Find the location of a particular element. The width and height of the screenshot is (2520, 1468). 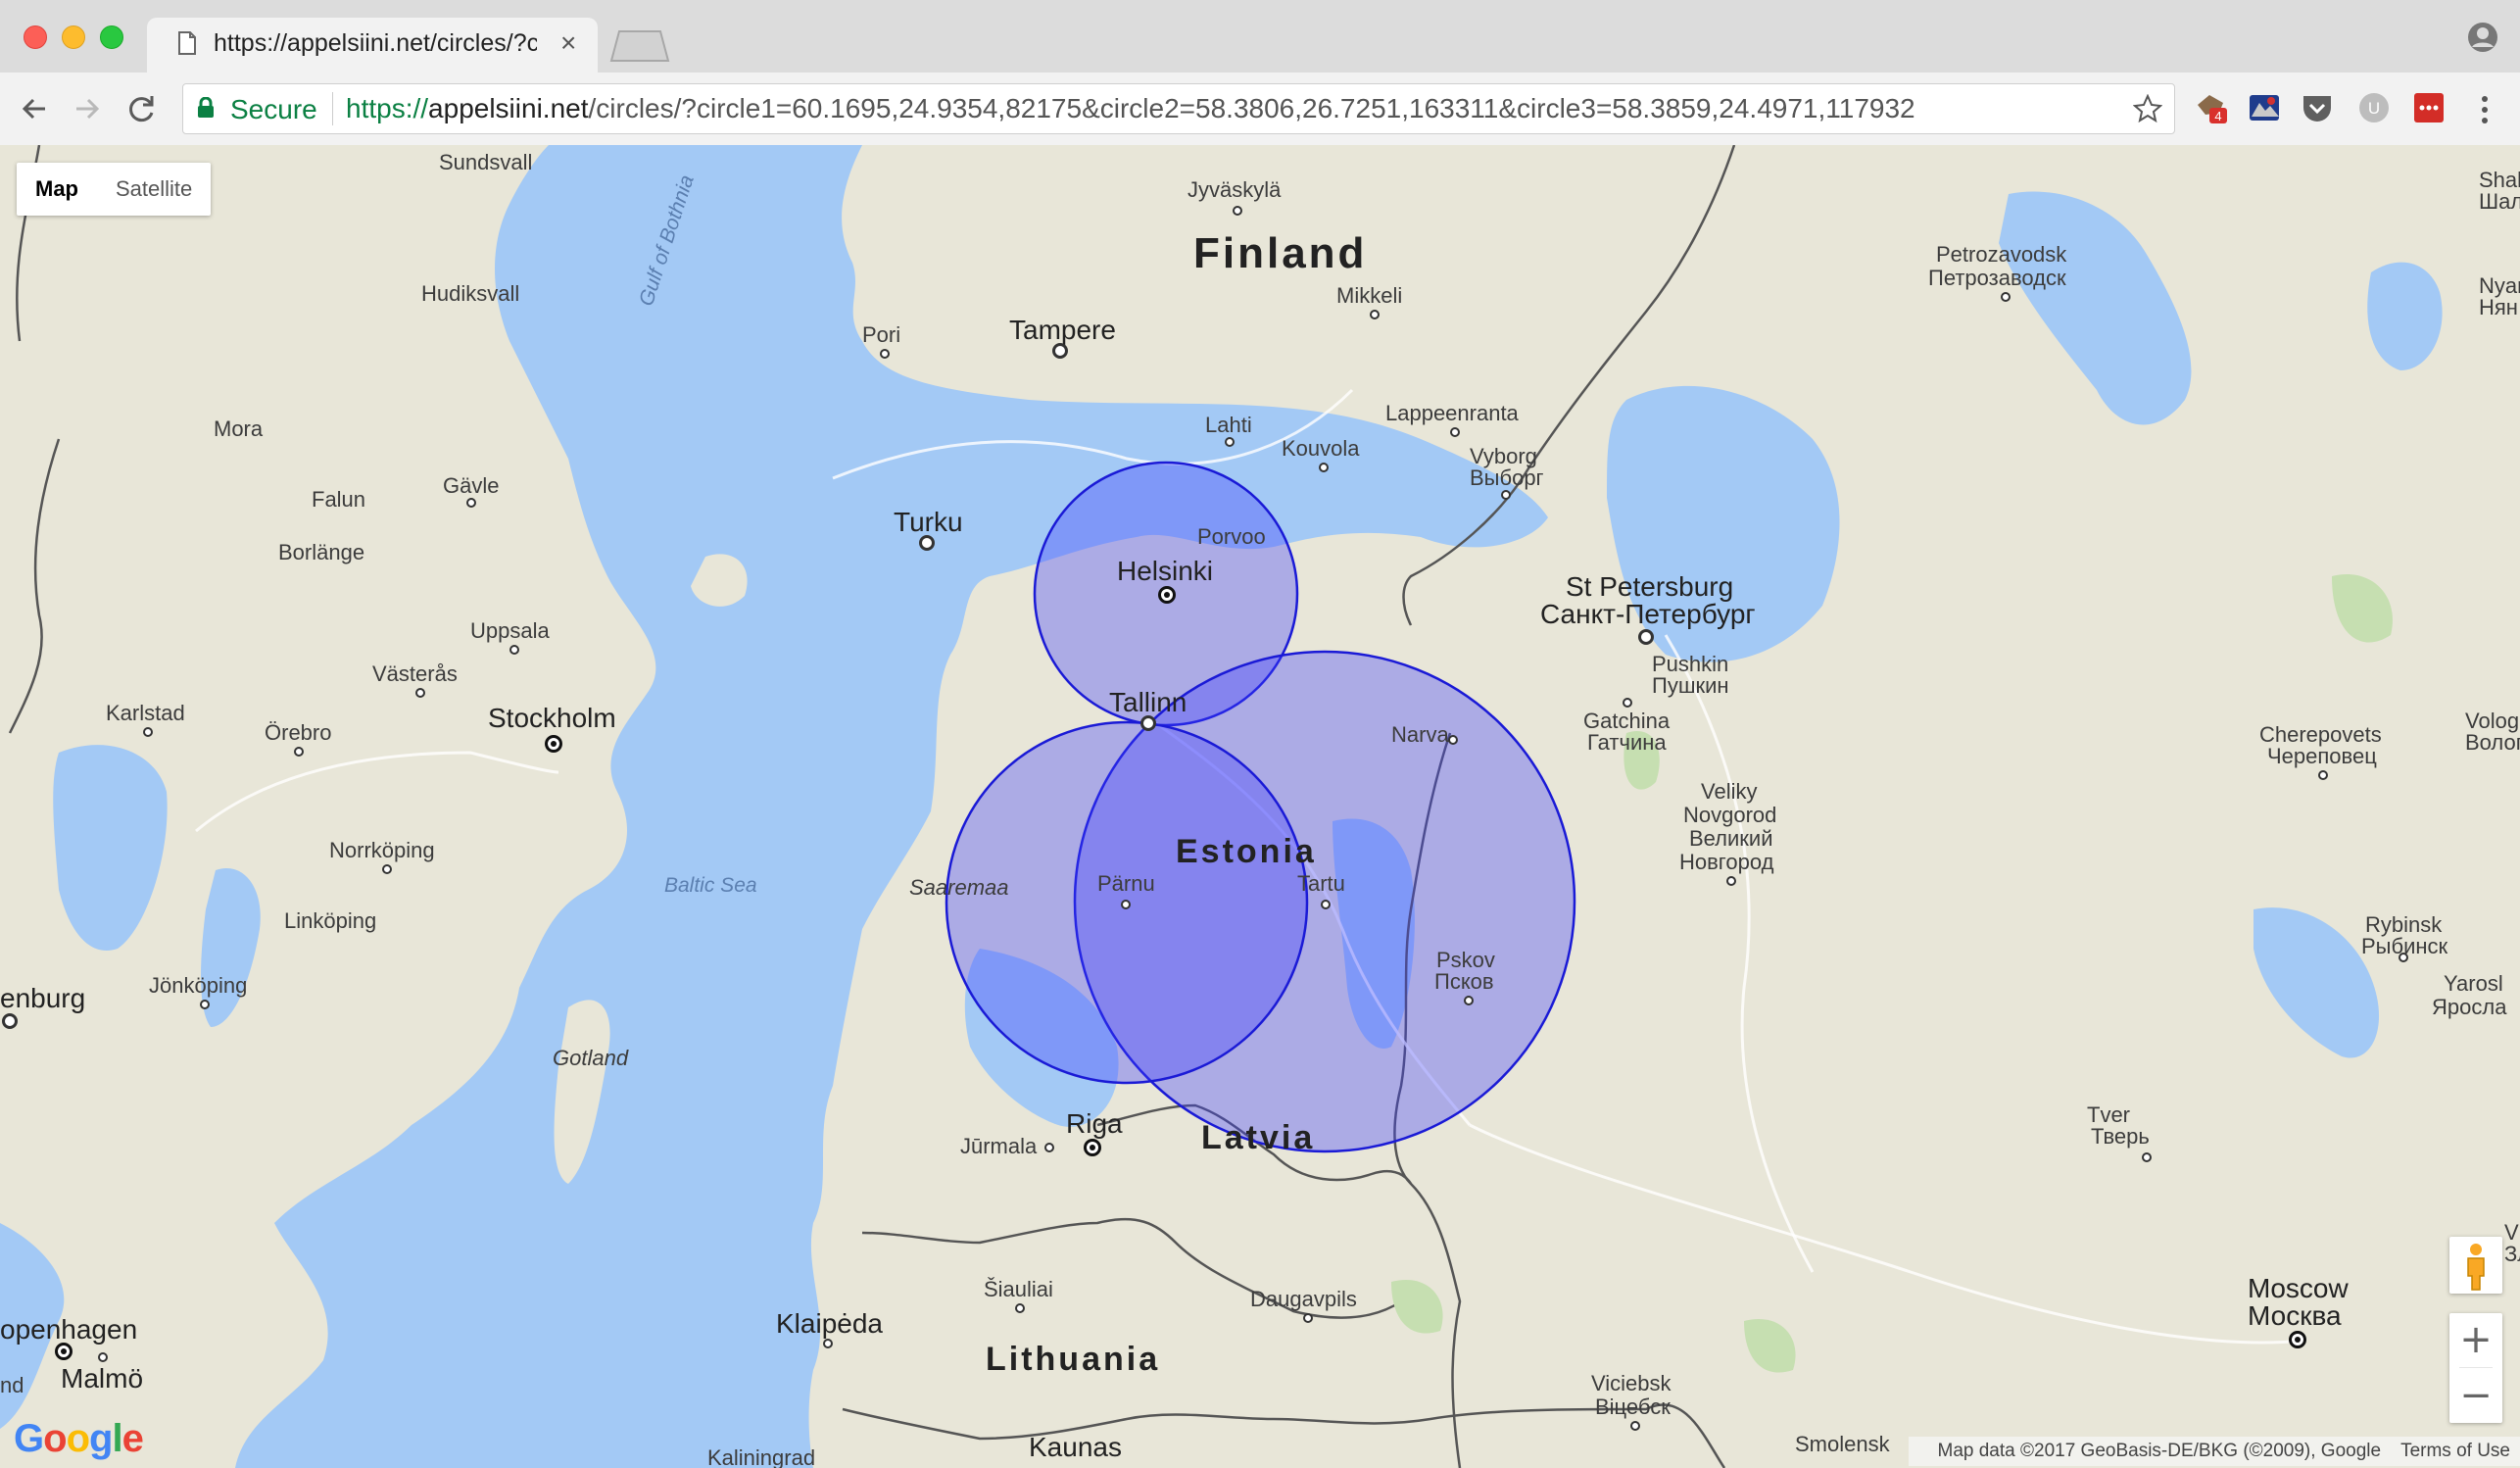

city-marker-tartu is located at coordinates (1326, 904).